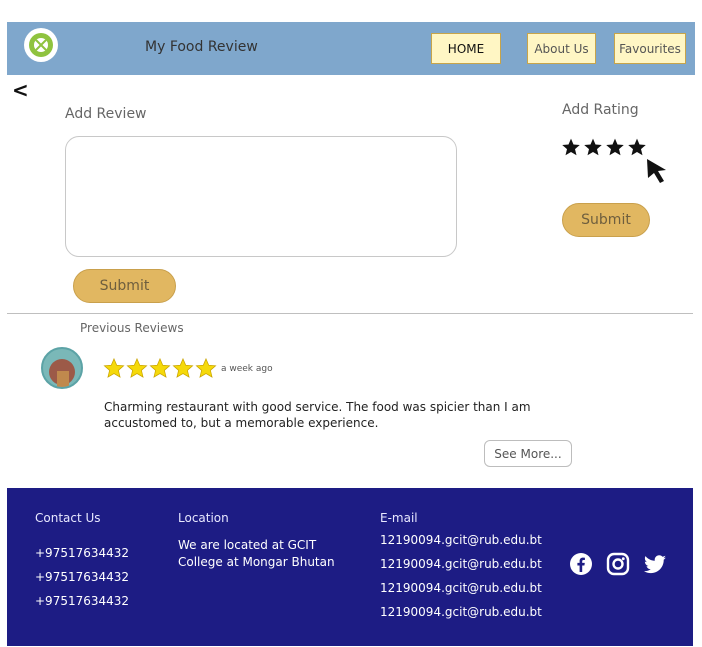 The width and height of the screenshot is (702, 647). What do you see at coordinates (650, 48) in the screenshot?
I see `nav-favourites-button: Favourites` at bounding box center [650, 48].